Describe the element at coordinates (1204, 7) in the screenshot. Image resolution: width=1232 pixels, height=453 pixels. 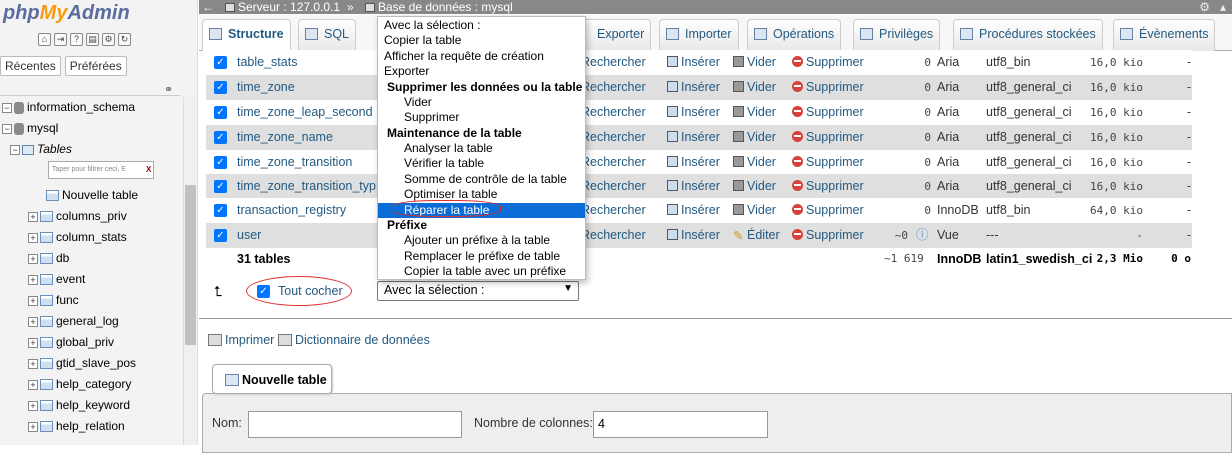
I see `gear-icon: ⚙` at that location.